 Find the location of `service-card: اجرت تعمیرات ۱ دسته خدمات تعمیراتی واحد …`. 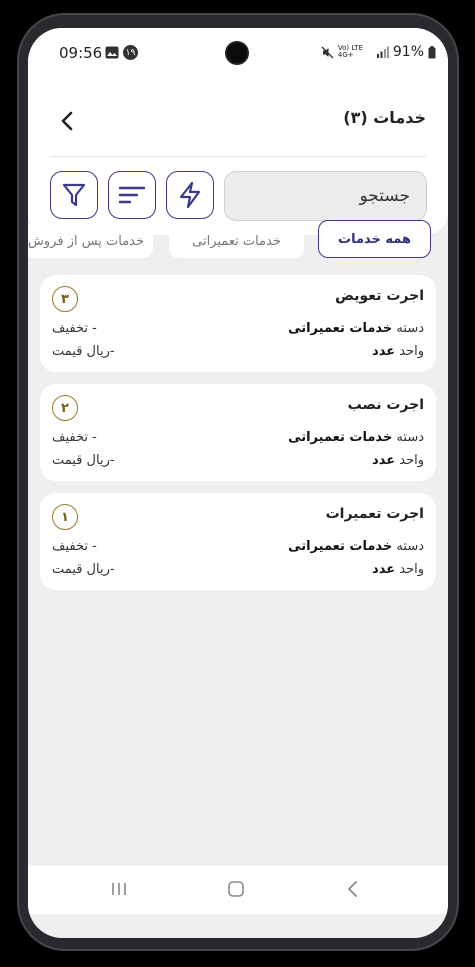

service-card: اجرت تعمیرات ۱ دسته خدمات تعمیراتی واحد … is located at coordinates (238, 541).